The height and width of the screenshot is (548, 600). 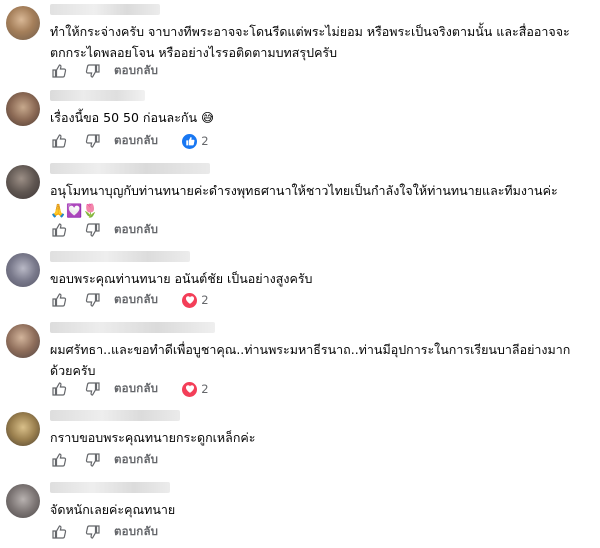 I want to click on comment-text: จัดหนักเลยค่ะคุณทนาย, so click(x=320, y=509).